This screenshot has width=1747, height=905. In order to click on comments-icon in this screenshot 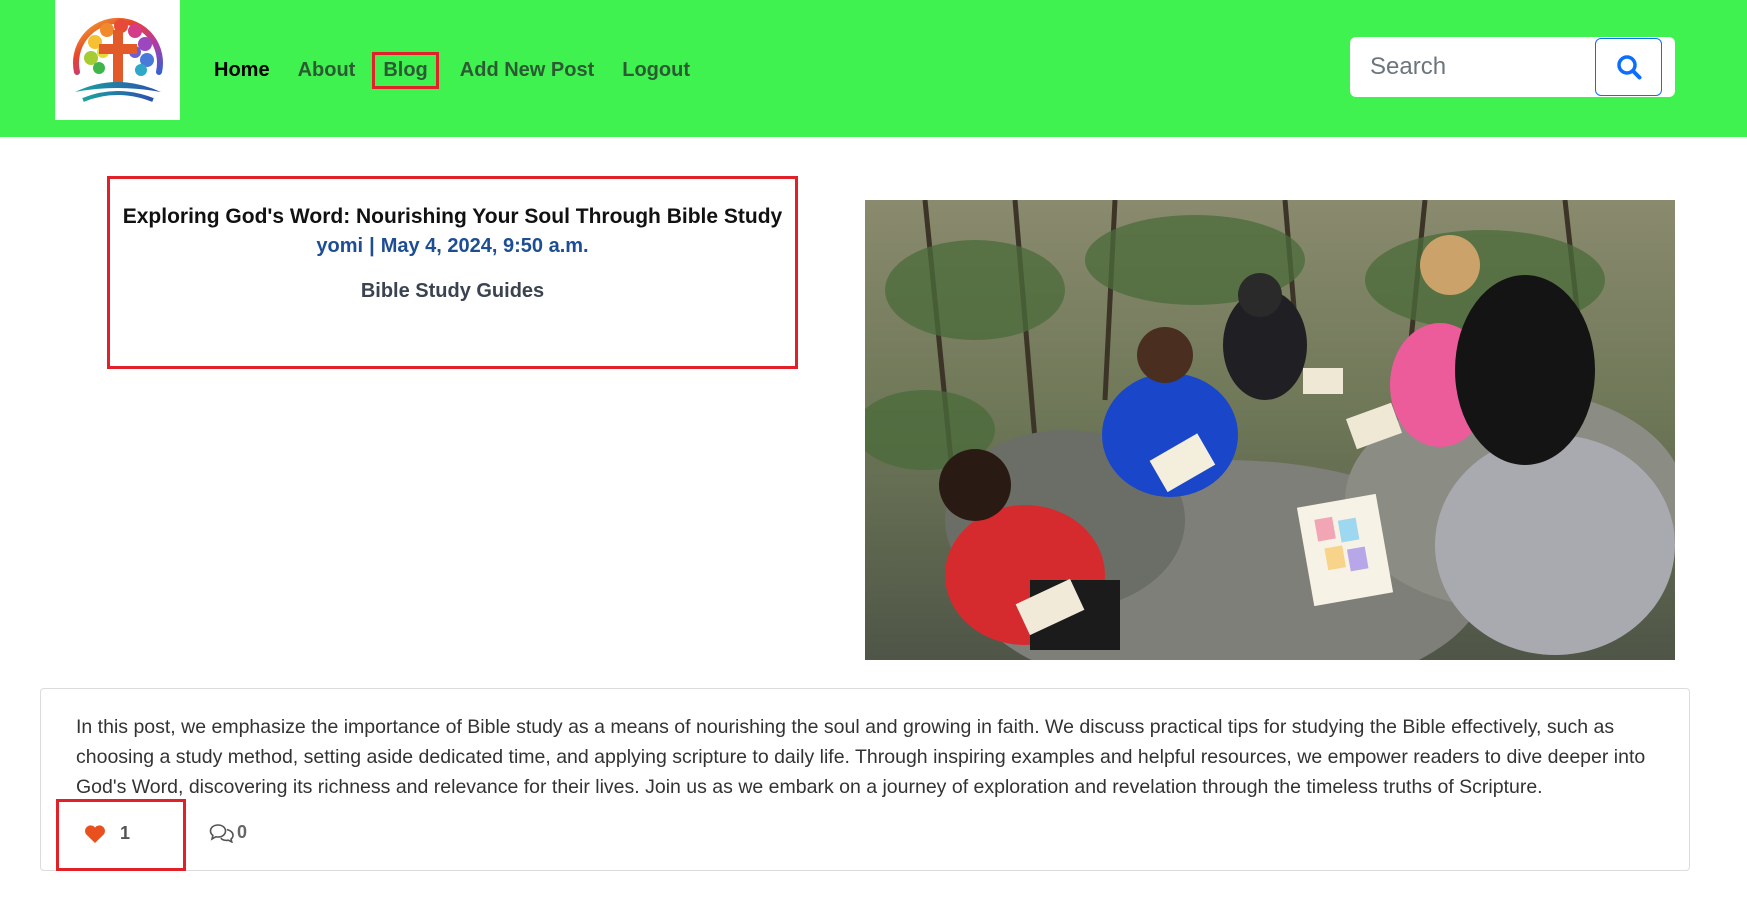, I will do `click(221, 833)`.